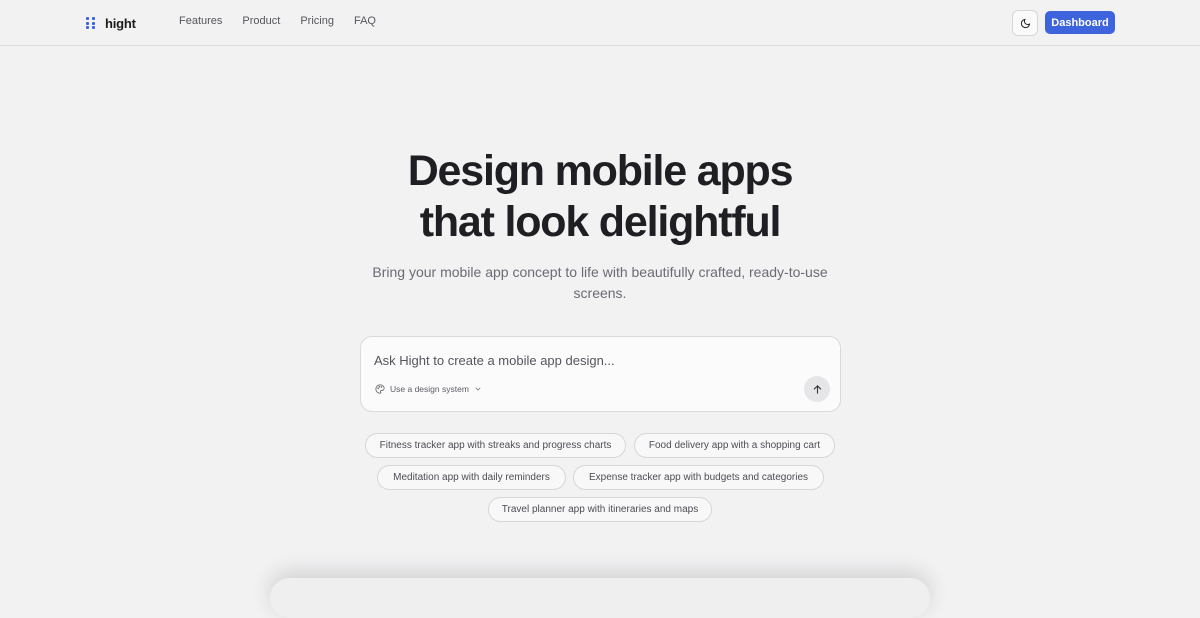 The width and height of the screenshot is (1200, 618). I want to click on preview-card-edge, so click(600, 598).